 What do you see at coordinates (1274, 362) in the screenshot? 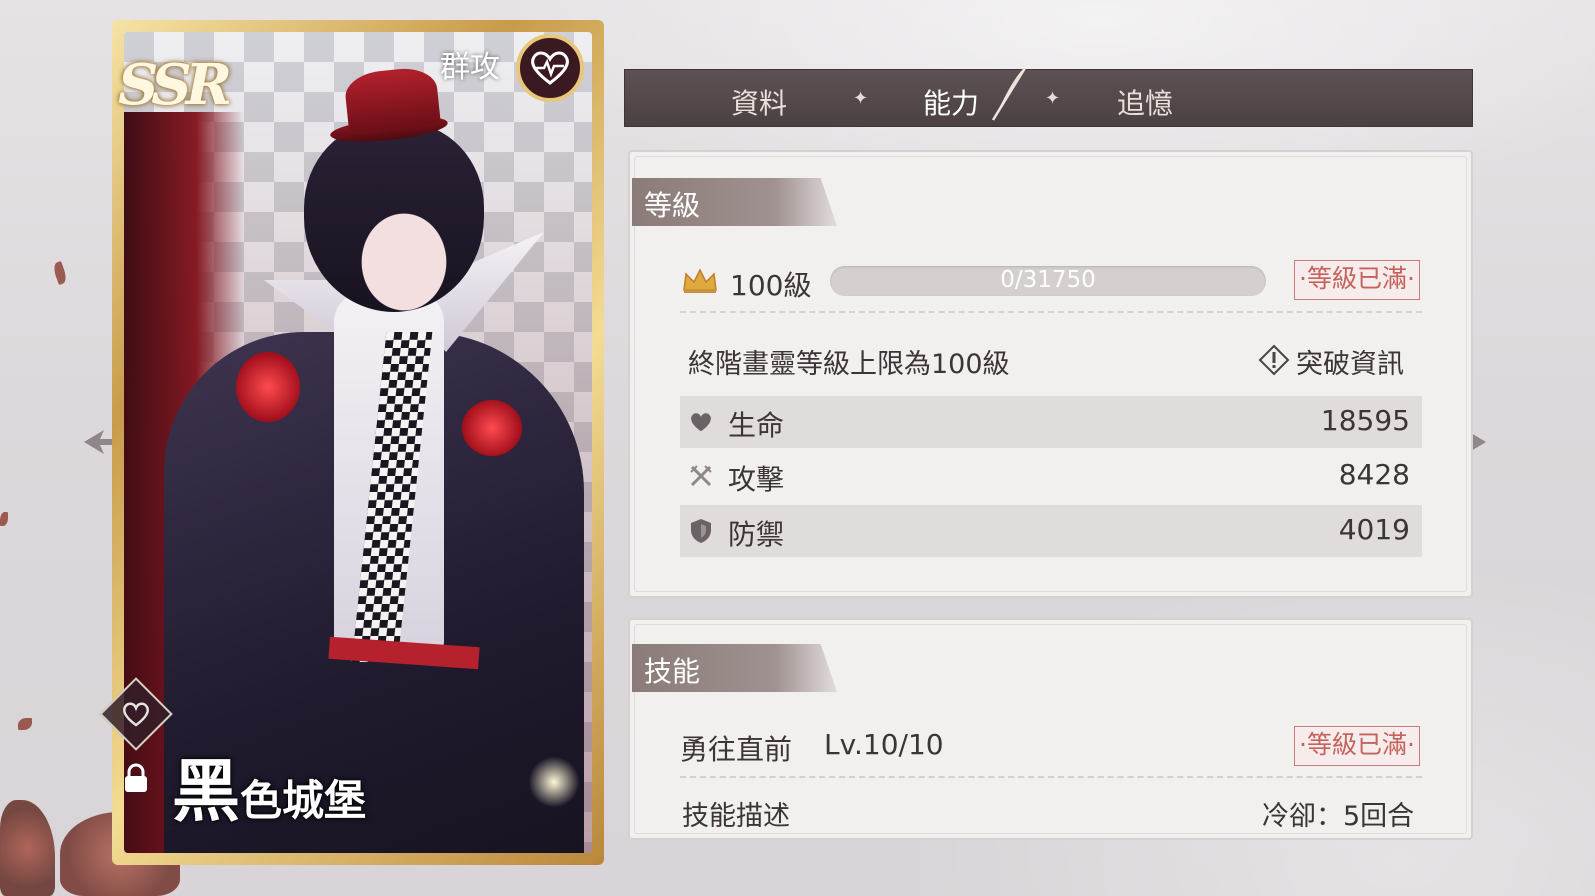
I see `warning-diamond-icon` at bounding box center [1274, 362].